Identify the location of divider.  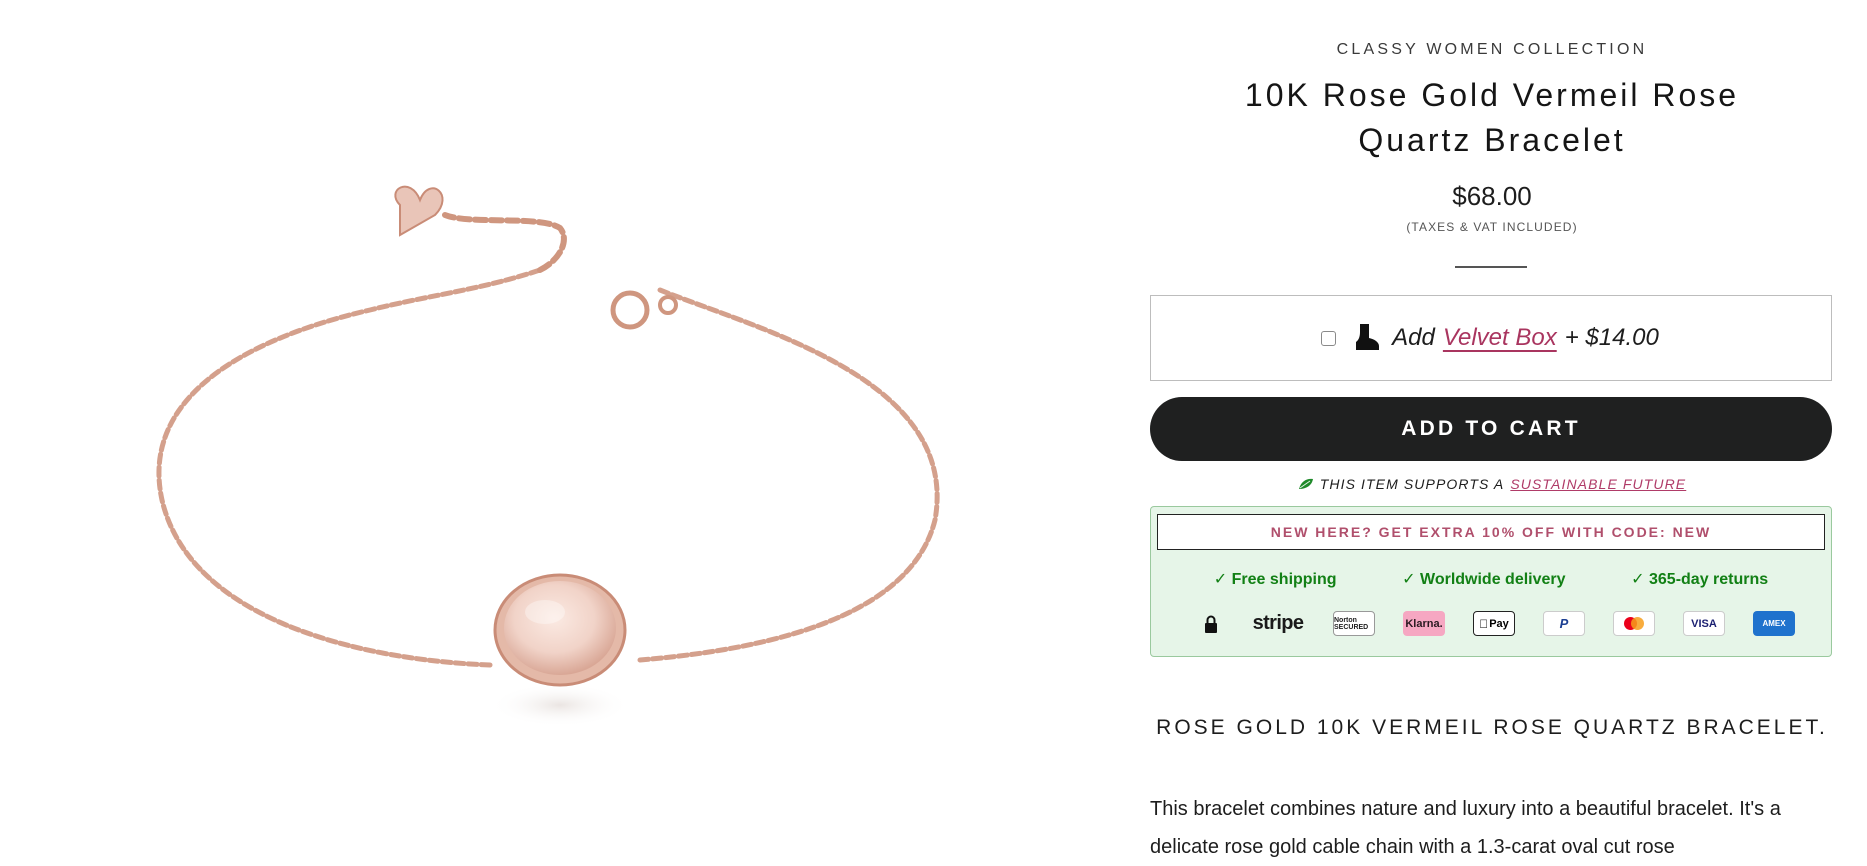
(1491, 267).